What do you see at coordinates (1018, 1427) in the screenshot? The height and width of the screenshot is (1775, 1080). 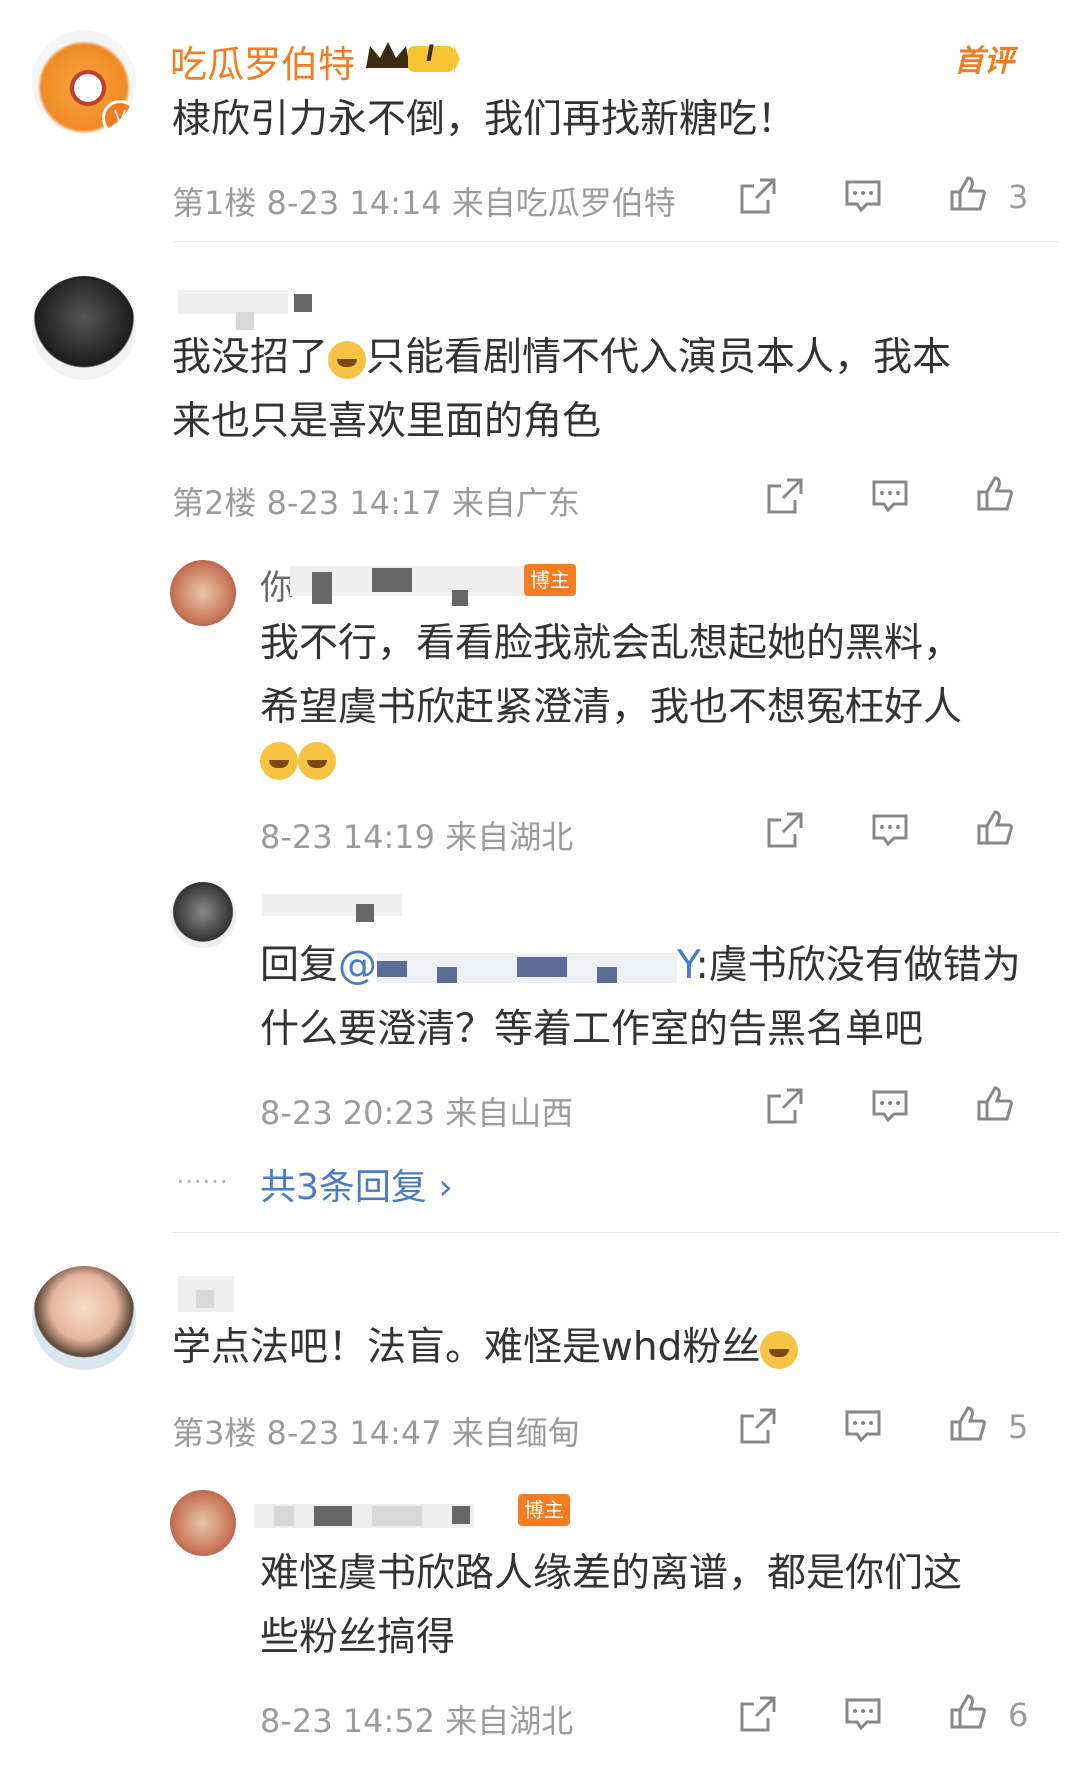 I see `like-count: 5` at bounding box center [1018, 1427].